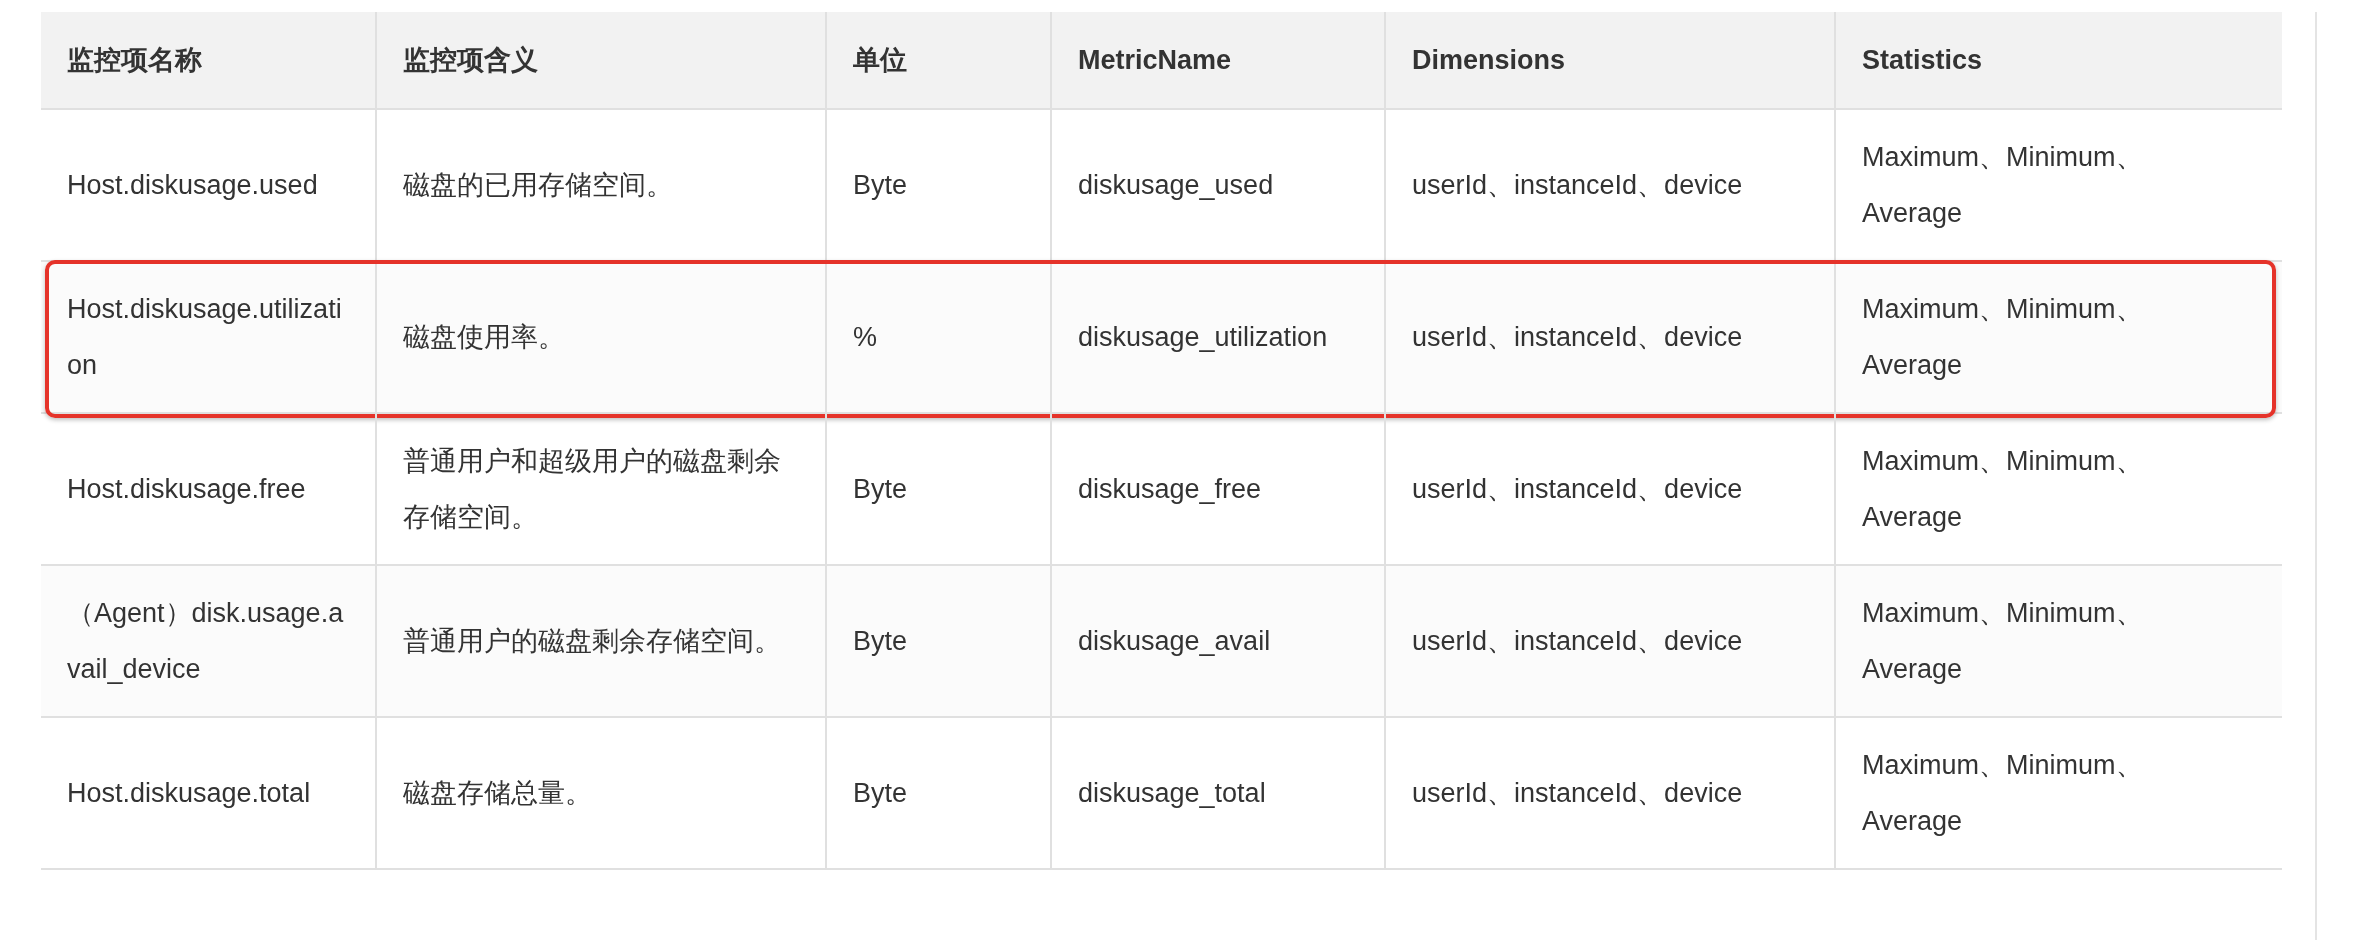  I want to click on table-cell-text: 磁盘的已用存储空间。, so click(538, 185).